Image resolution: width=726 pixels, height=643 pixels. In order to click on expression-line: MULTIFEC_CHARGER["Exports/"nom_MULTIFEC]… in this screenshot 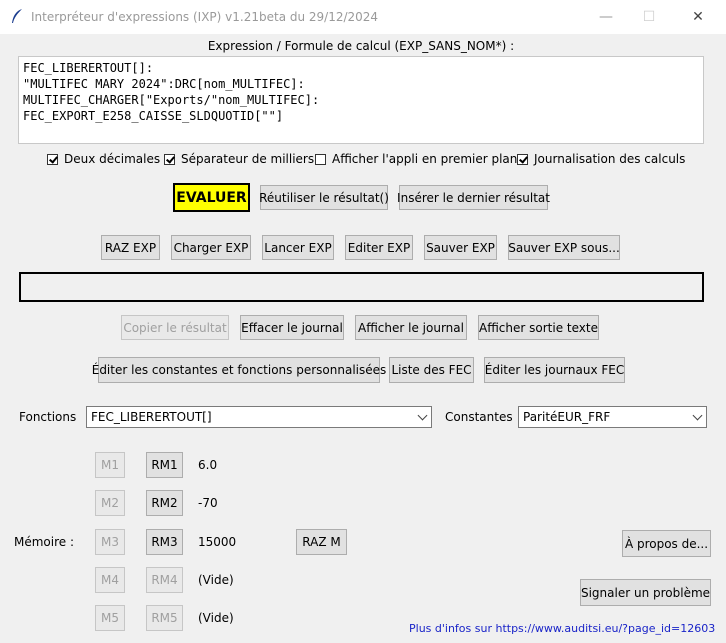, I will do `click(171, 100)`.